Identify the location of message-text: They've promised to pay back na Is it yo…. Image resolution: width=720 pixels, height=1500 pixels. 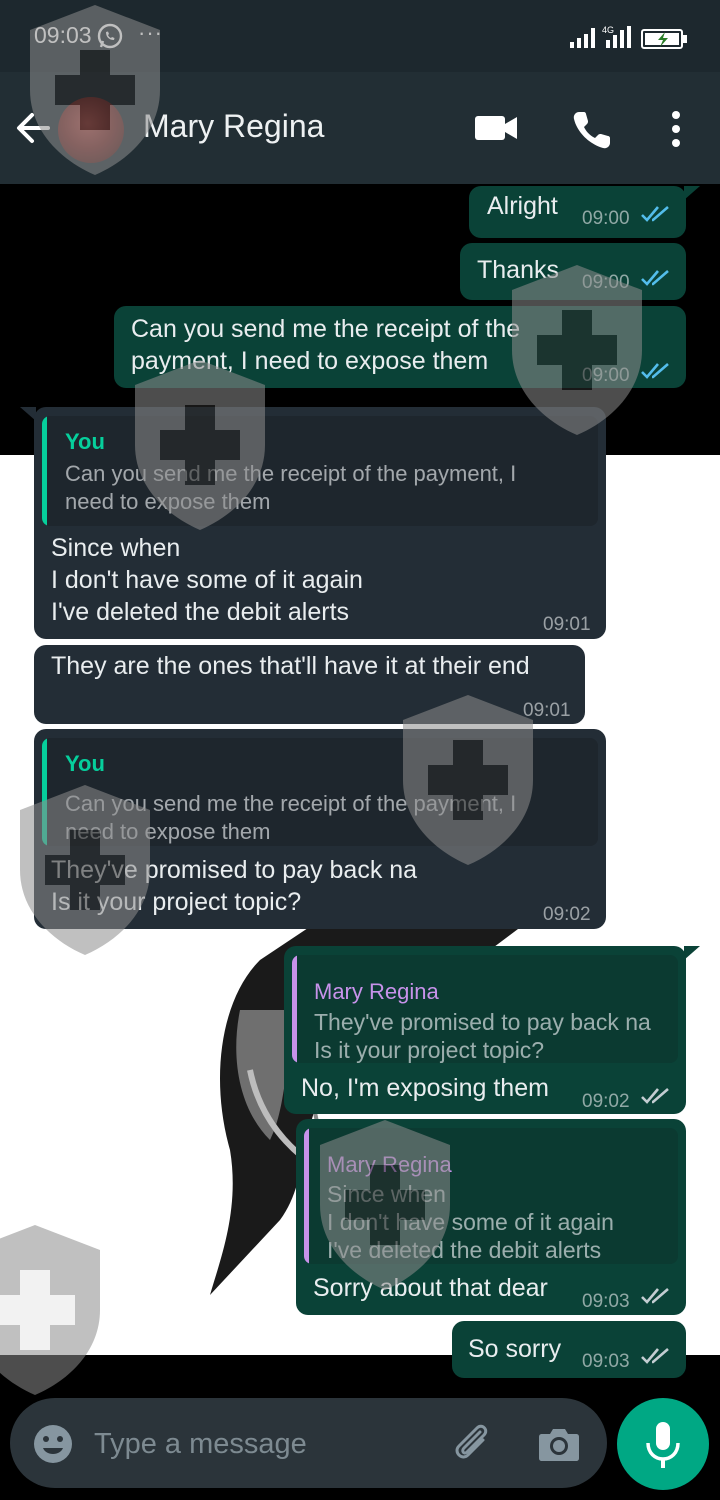
(234, 886).